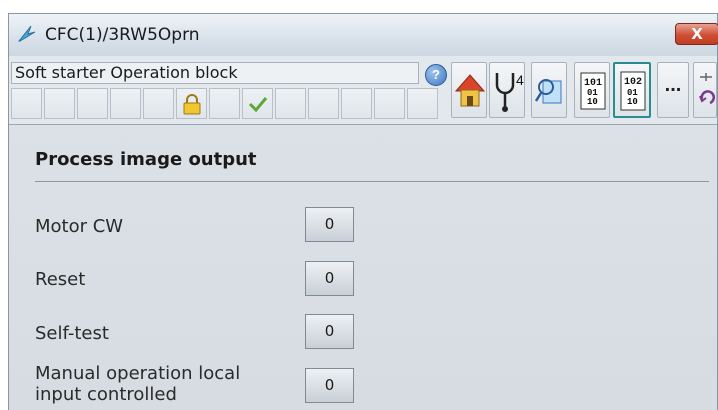 The height and width of the screenshot is (410, 718). I want to click on home-icon, so click(470, 90).